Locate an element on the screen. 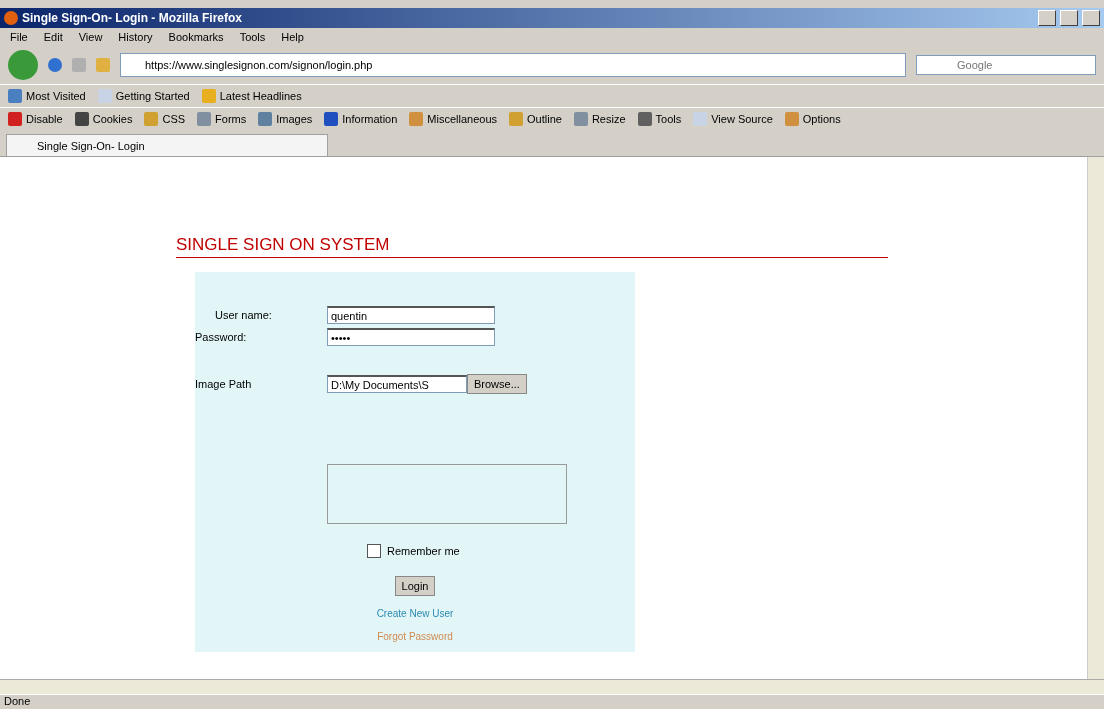 The image size is (1104, 709). bookmark-item: Getting Started is located at coordinates (143, 96).